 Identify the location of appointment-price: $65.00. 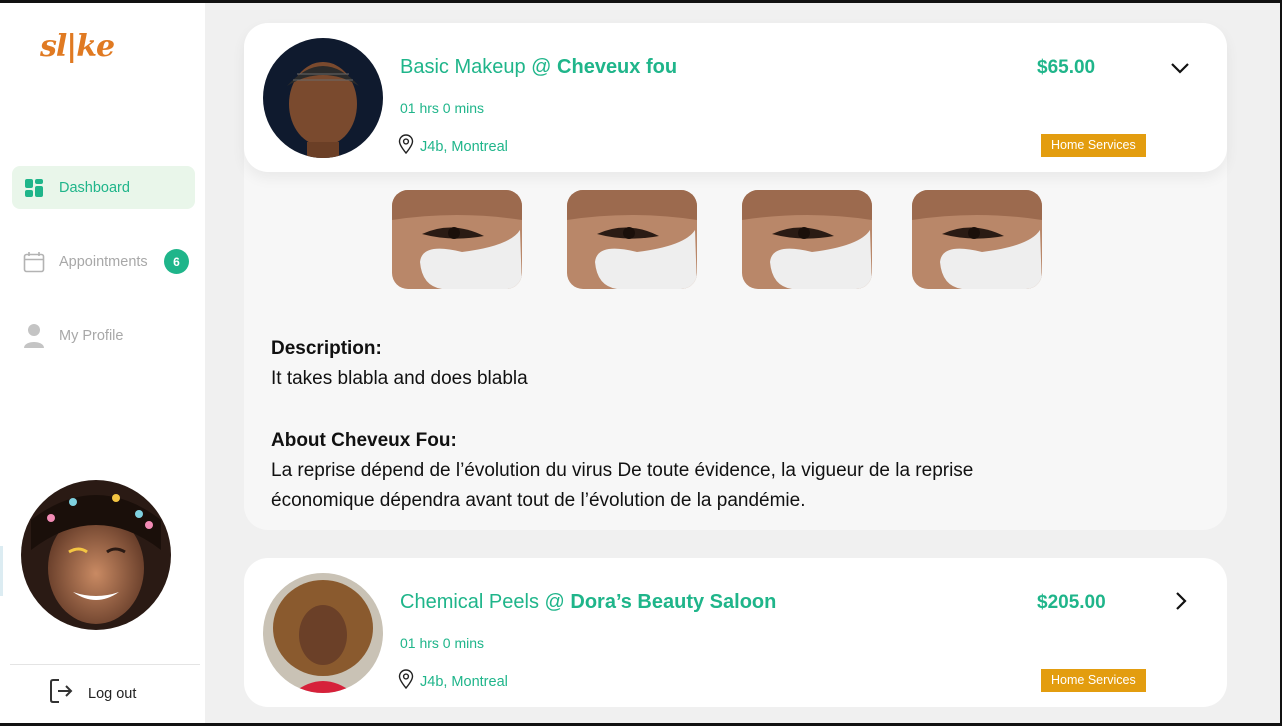
(1066, 67).